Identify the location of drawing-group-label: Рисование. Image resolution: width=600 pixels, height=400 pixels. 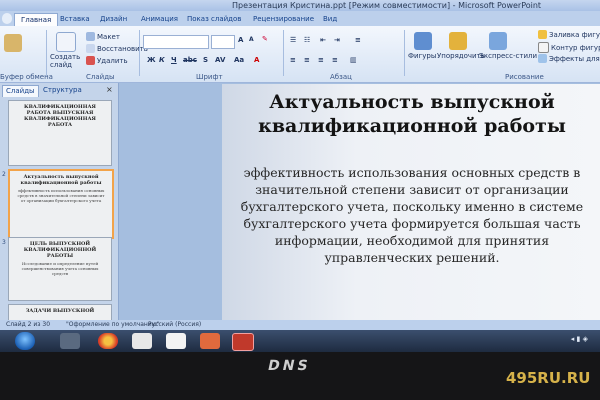
(524, 77).